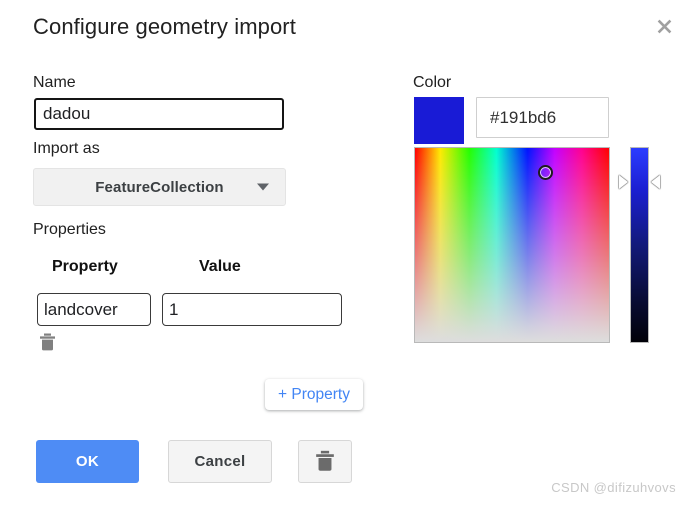 Image resolution: width=692 pixels, height=505 pixels. I want to click on delete-property-trash-icon, so click(47, 343).